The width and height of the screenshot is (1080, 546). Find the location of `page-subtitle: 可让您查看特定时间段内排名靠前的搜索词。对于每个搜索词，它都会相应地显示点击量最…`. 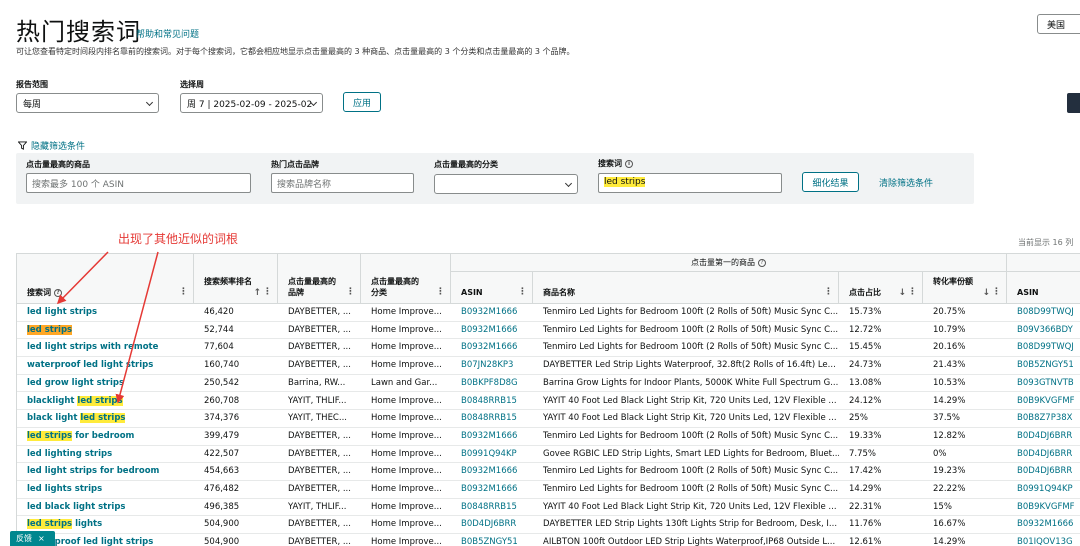

page-subtitle: 可让您查看特定时间段内排名靠前的搜索词。对于每个搜索词，它都会相应地显示点击量最… is located at coordinates (295, 51).